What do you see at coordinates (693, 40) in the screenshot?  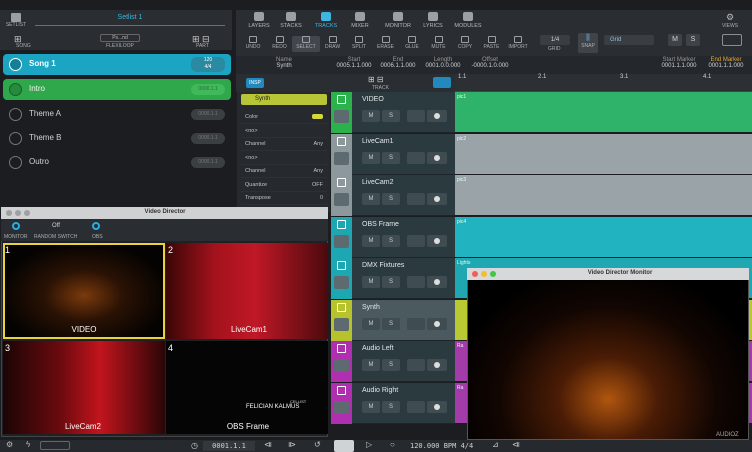 I see `global-solo-button: S` at bounding box center [693, 40].